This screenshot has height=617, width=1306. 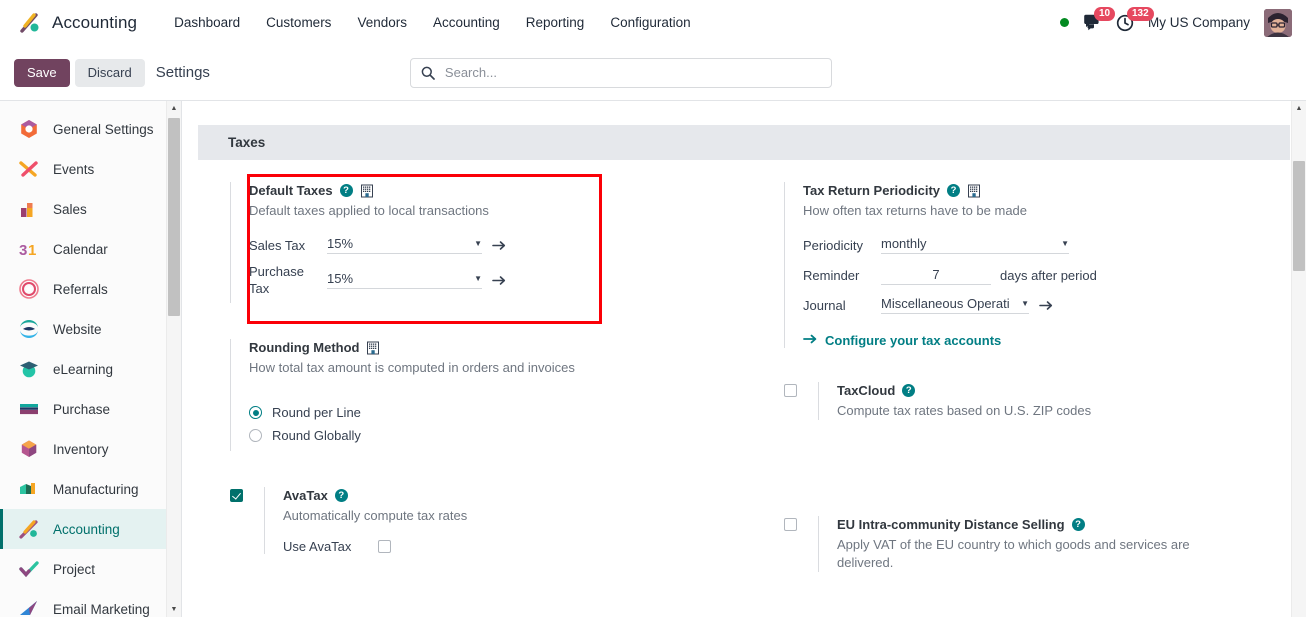 What do you see at coordinates (466, 22) in the screenshot?
I see `nav-link-accounting: Accounting` at bounding box center [466, 22].